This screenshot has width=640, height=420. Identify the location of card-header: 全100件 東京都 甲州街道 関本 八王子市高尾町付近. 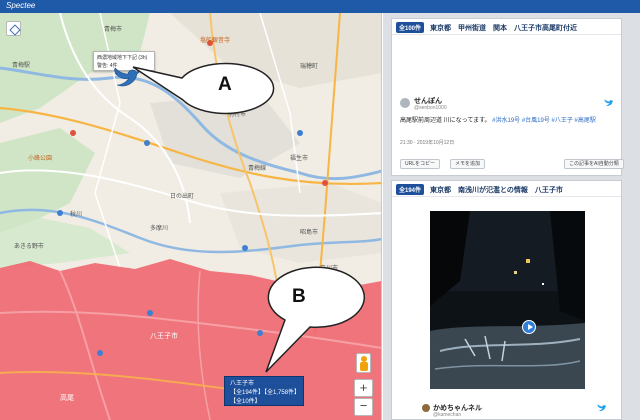
(506, 27).